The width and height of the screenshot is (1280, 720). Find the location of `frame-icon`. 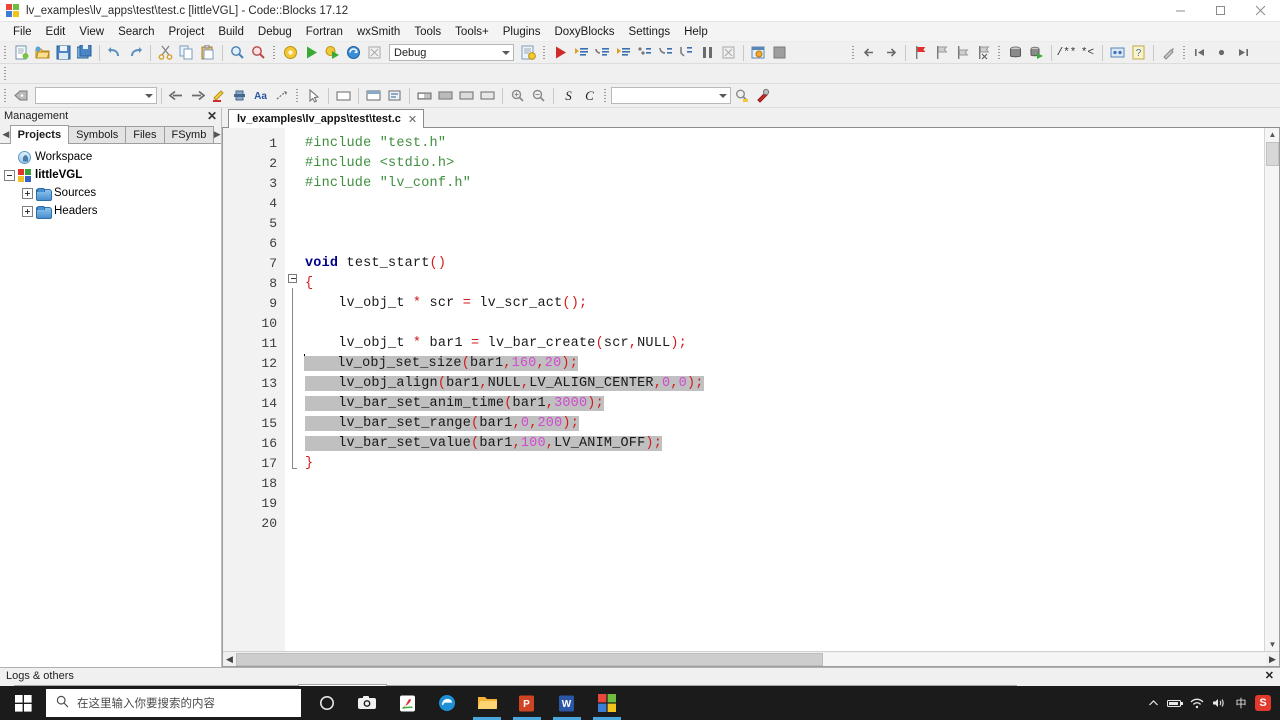

frame-icon is located at coordinates (343, 96).